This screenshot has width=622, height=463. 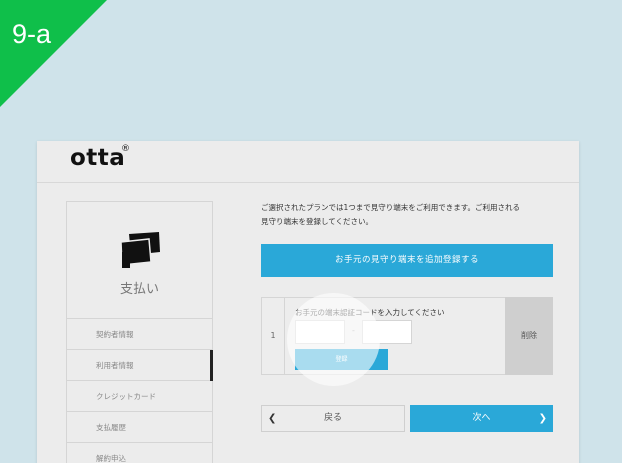 I want to click on cards-icon, so click(x=140, y=250).